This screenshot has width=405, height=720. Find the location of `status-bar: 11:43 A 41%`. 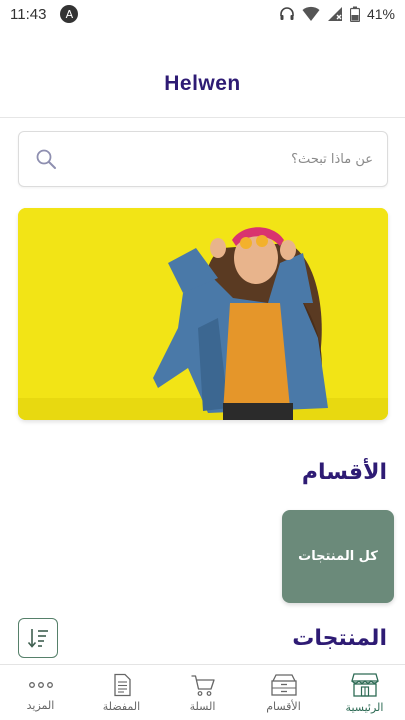

status-bar: 11:43 A 41% is located at coordinates (202, 14).